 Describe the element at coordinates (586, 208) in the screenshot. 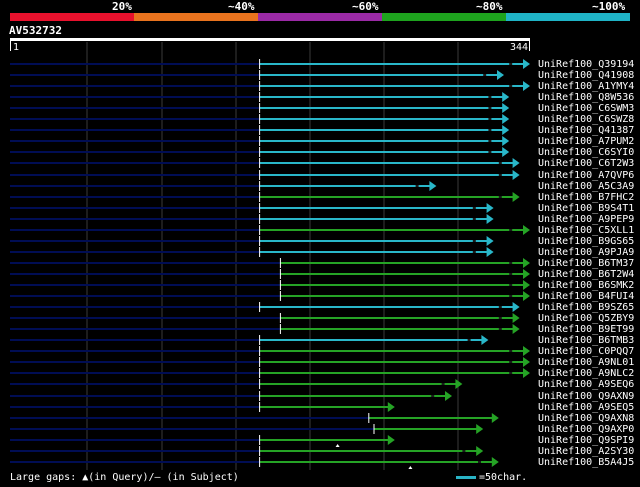

I see `hit-label: UniRef100_B9S4T1` at that location.